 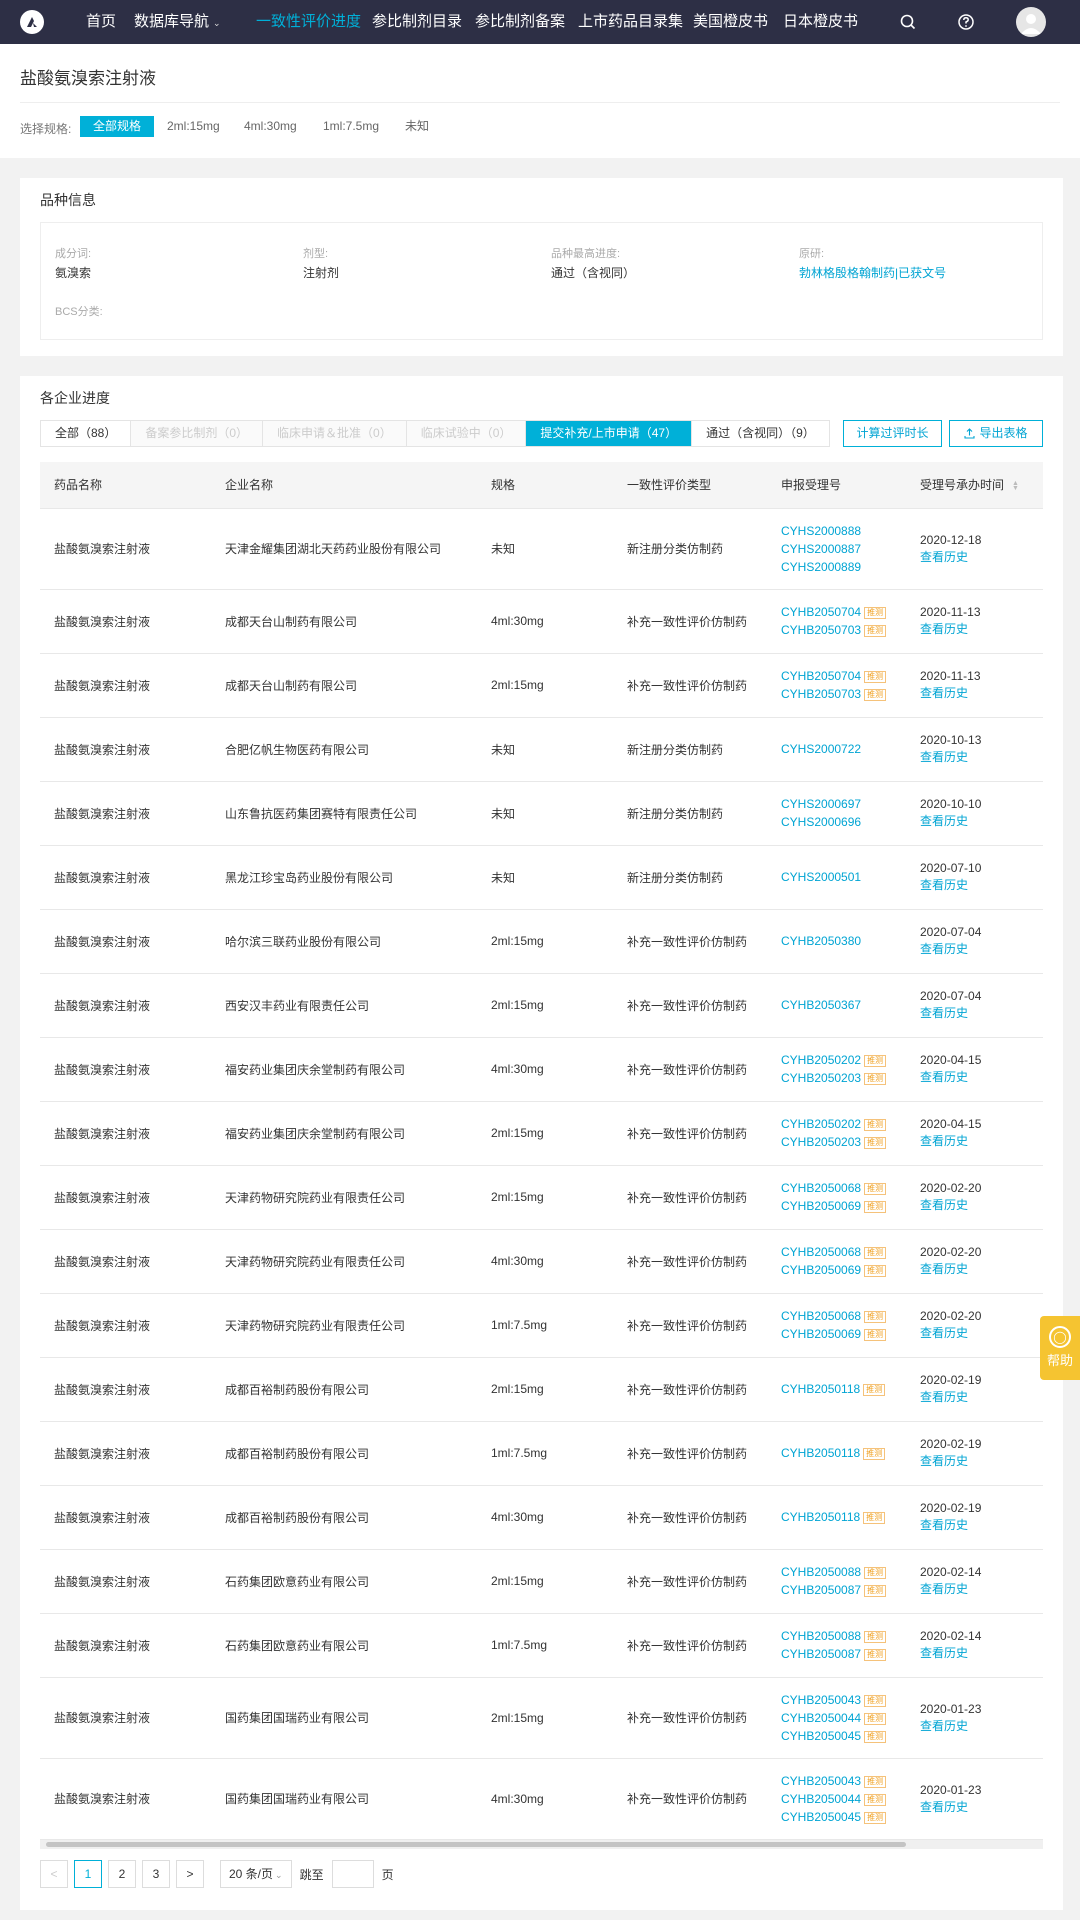 I want to click on tab-all: 全部（88）, so click(x=86, y=433).